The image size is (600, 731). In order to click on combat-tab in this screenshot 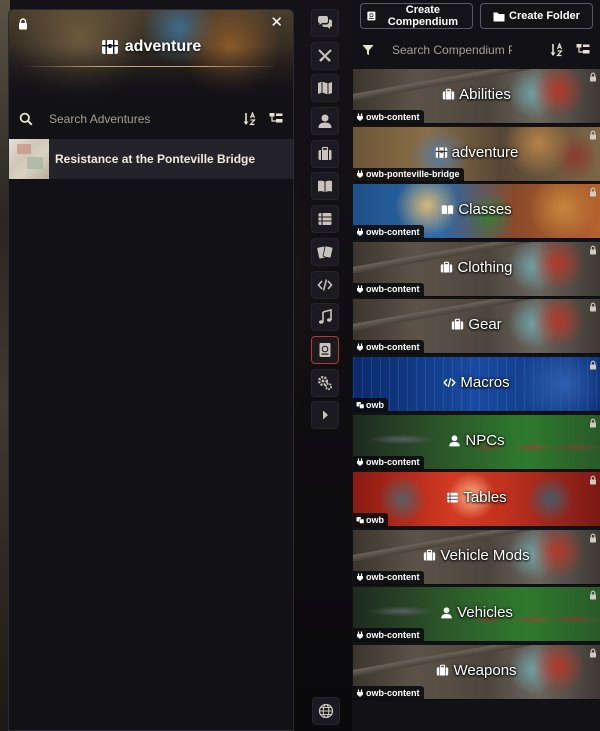, I will do `click(325, 55)`.